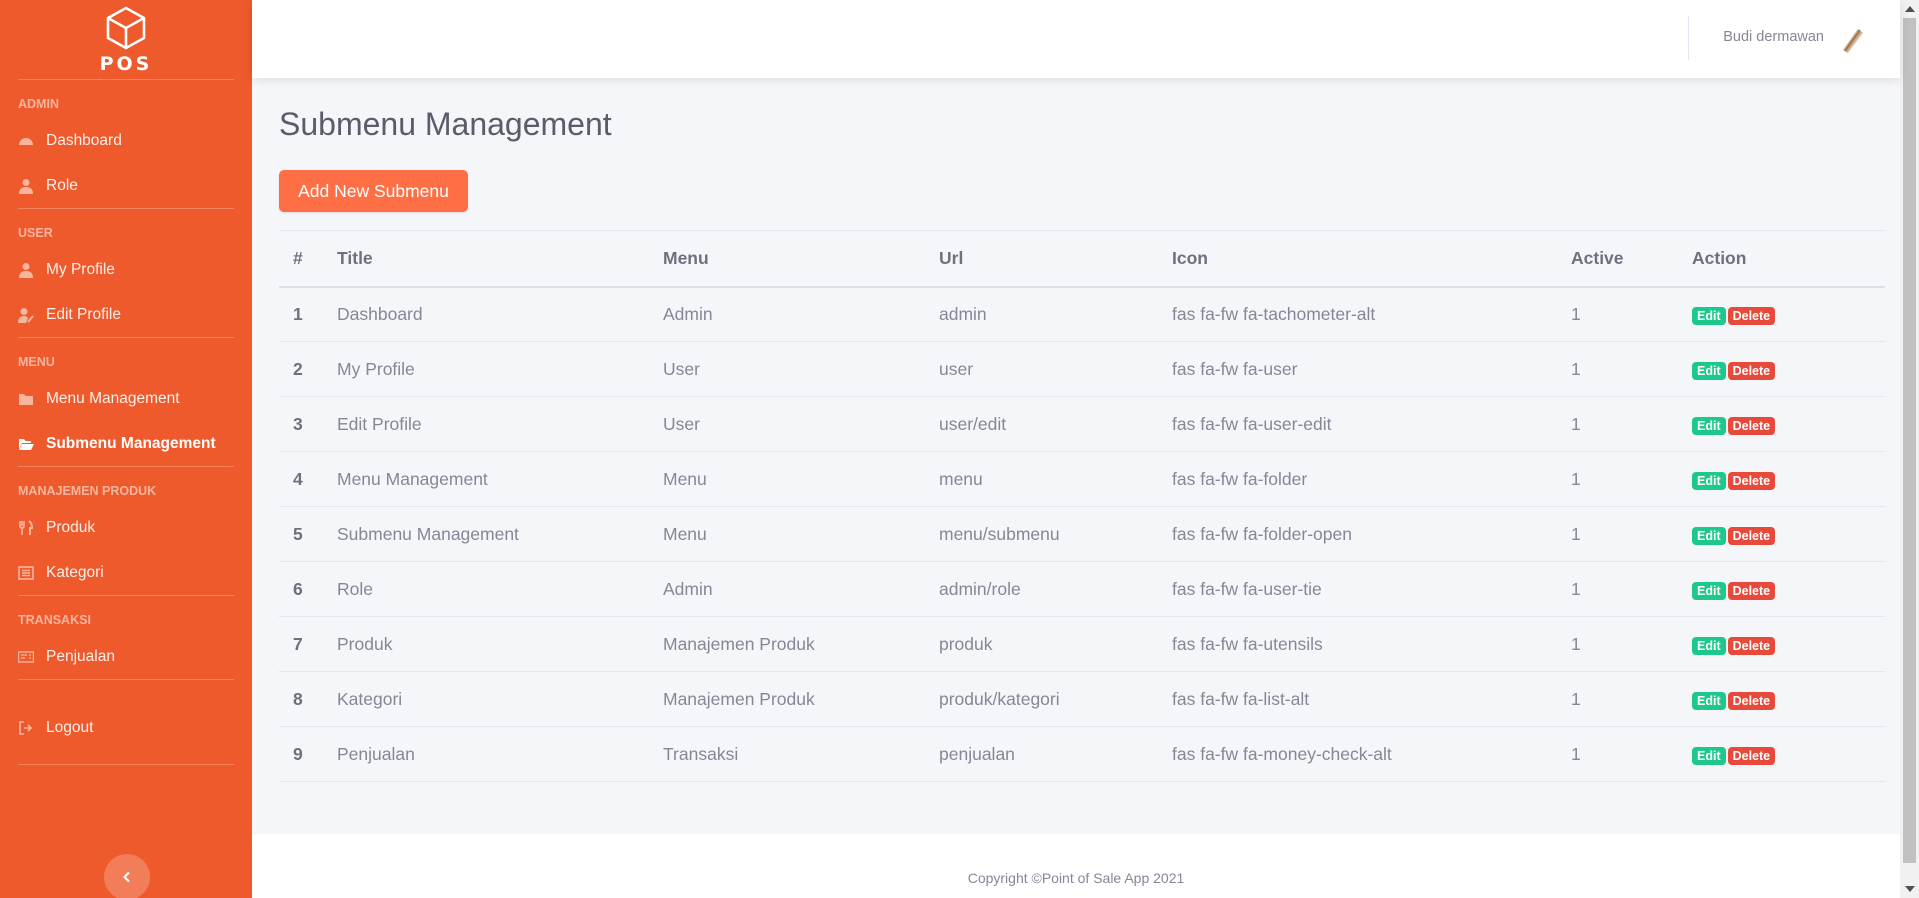 The width and height of the screenshot is (1919, 898). What do you see at coordinates (1788, 259) in the screenshot?
I see `column-header: Action` at bounding box center [1788, 259].